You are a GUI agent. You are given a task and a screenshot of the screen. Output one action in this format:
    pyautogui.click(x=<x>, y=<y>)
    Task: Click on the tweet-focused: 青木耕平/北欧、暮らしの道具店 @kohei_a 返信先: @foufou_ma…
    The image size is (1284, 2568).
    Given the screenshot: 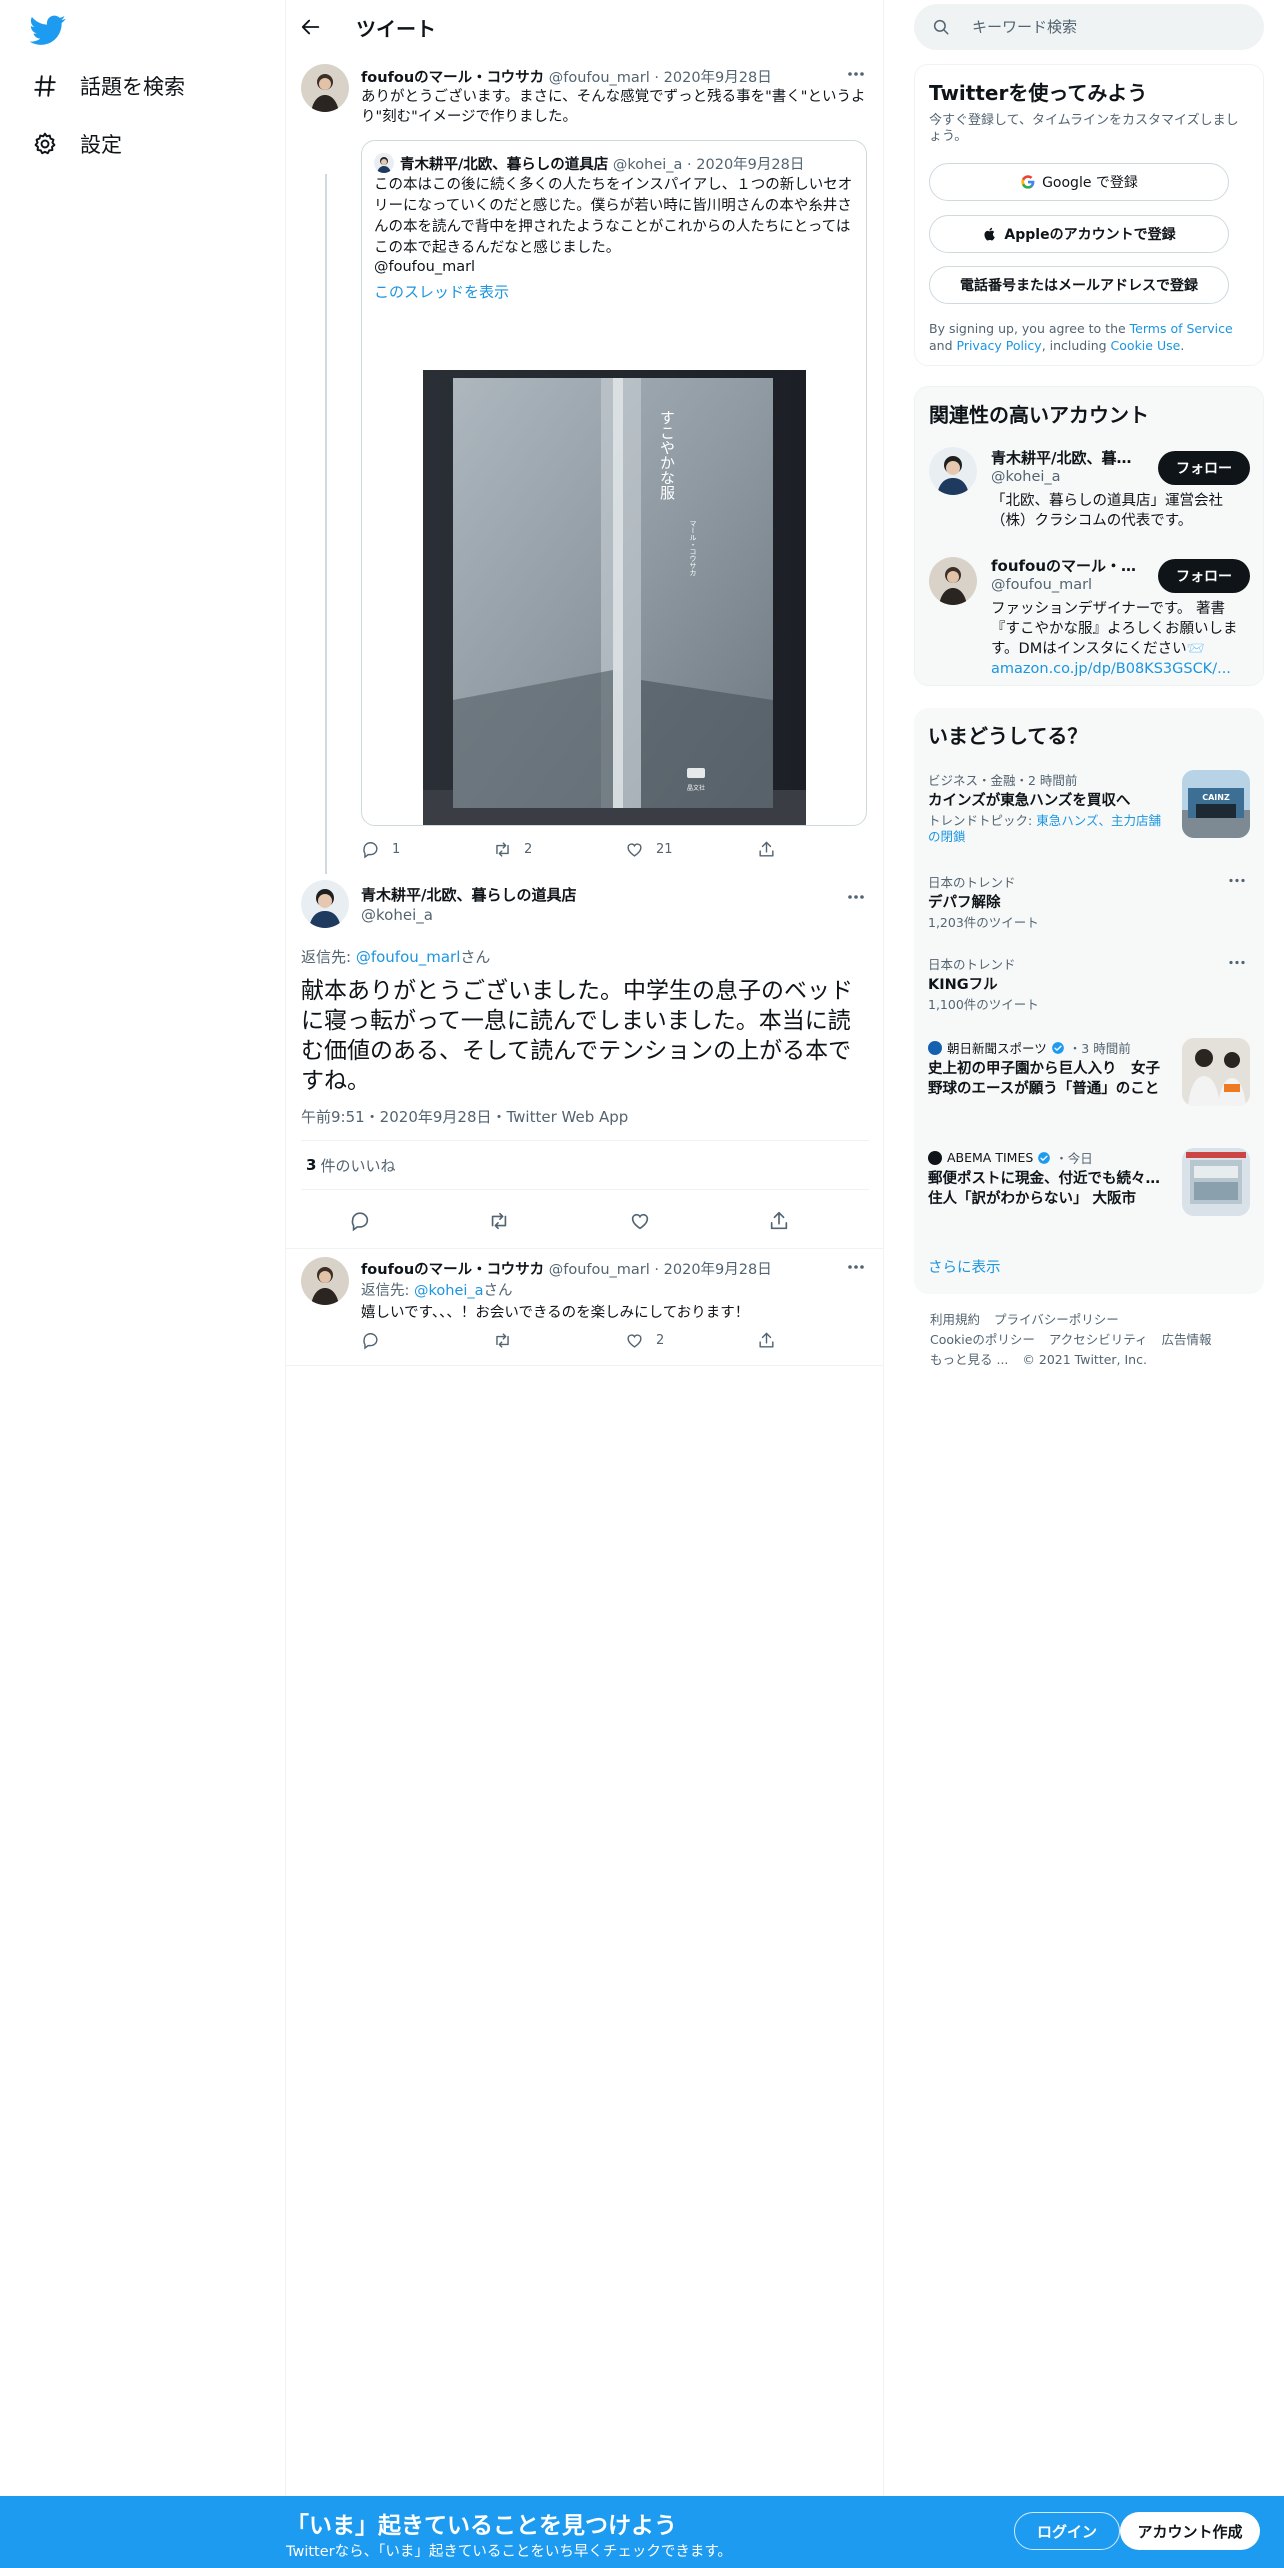 What is the action you would take?
    pyautogui.click(x=585, y=1060)
    